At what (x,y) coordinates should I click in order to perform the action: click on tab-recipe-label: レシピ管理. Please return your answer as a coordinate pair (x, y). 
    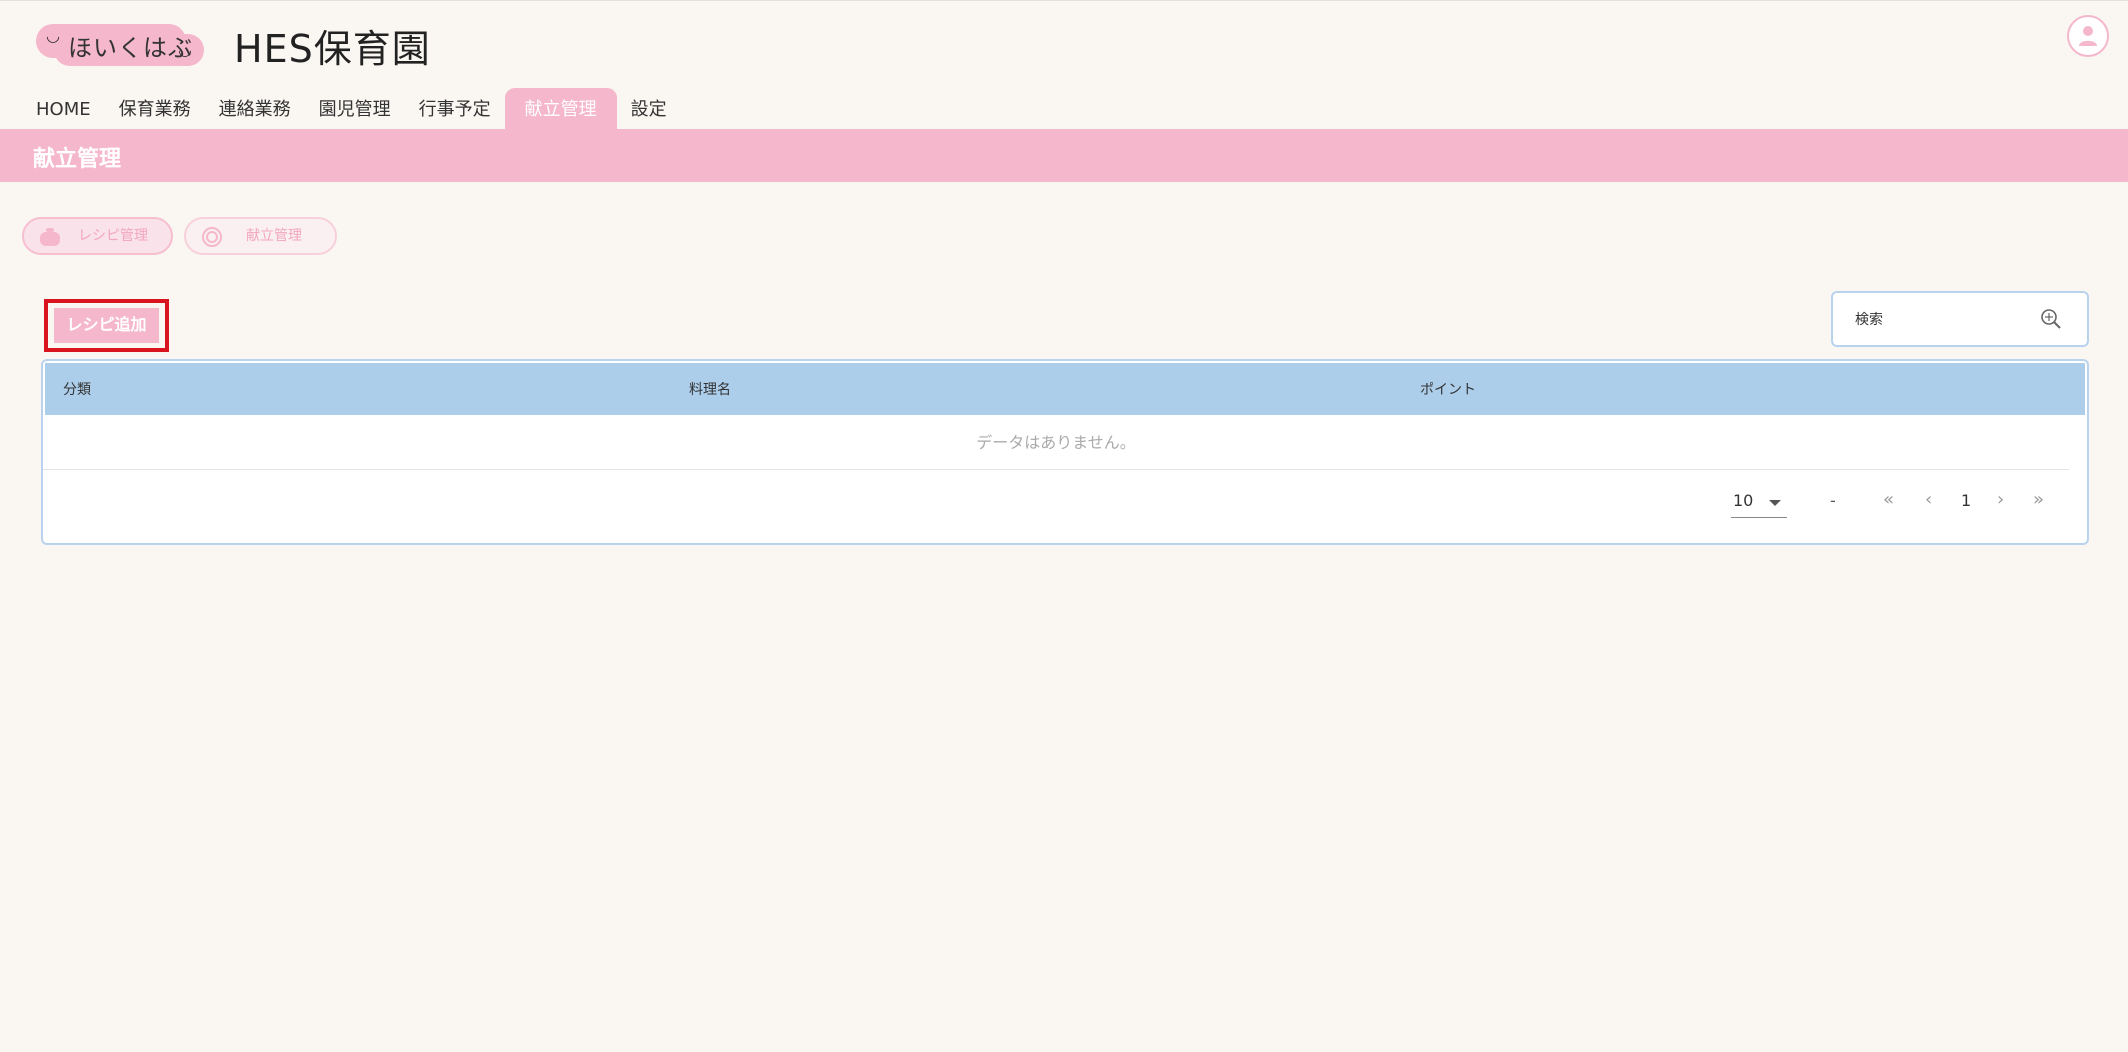
    Looking at the image, I should click on (113, 236).